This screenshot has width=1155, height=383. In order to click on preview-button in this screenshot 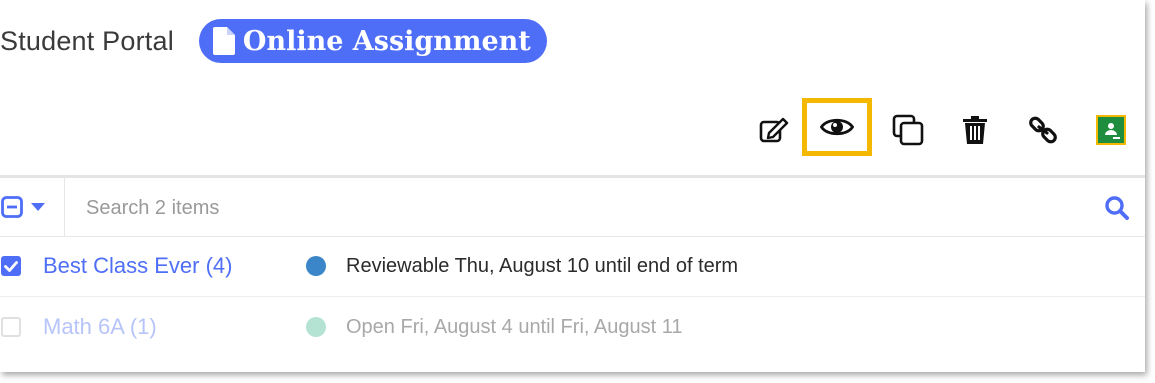, I will do `click(837, 127)`.